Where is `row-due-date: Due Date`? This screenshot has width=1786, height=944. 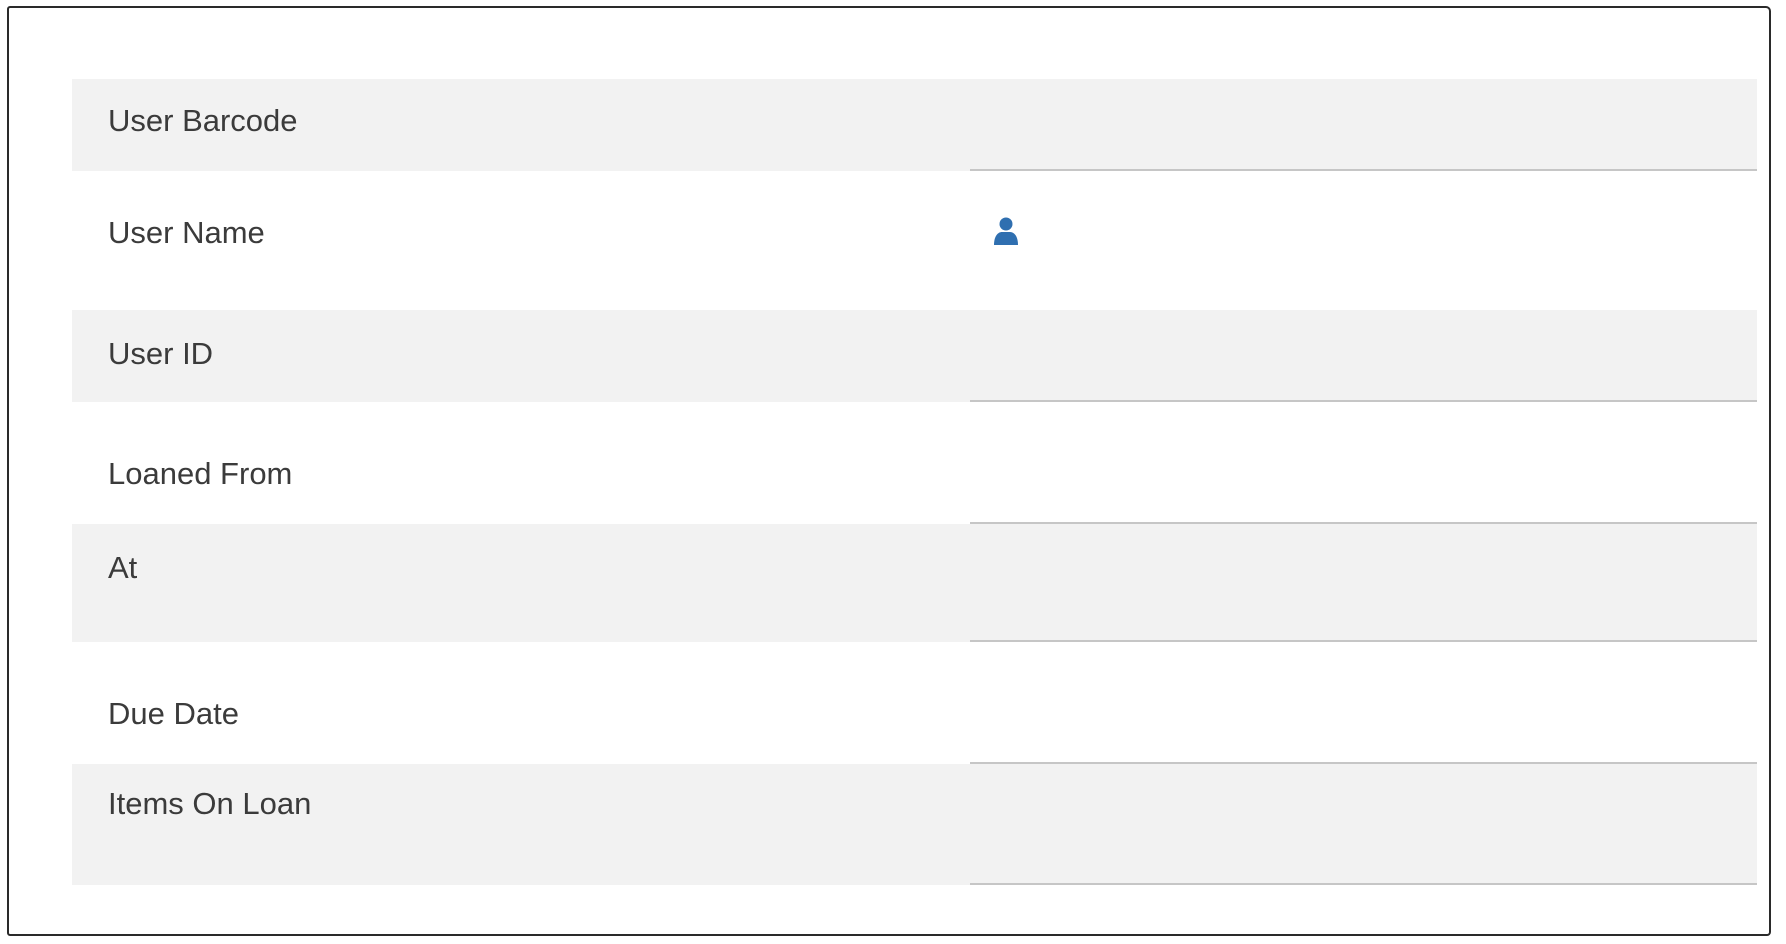 row-due-date: Due Date is located at coordinates (914, 703).